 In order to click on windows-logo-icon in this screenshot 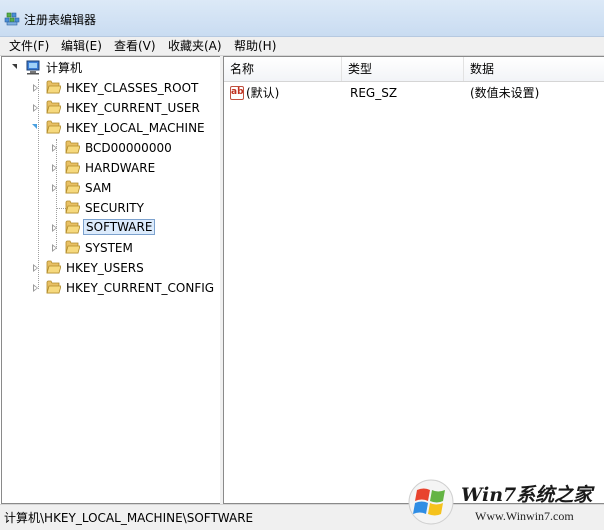, I will do `click(431, 502)`.